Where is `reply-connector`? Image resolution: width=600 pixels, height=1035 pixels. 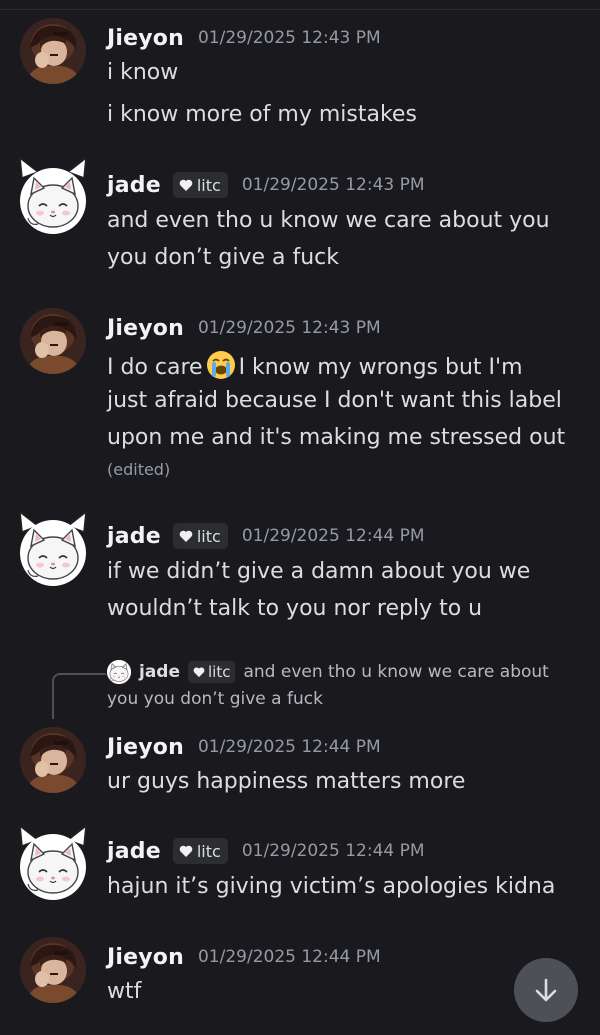
reply-connector is located at coordinates (79, 696).